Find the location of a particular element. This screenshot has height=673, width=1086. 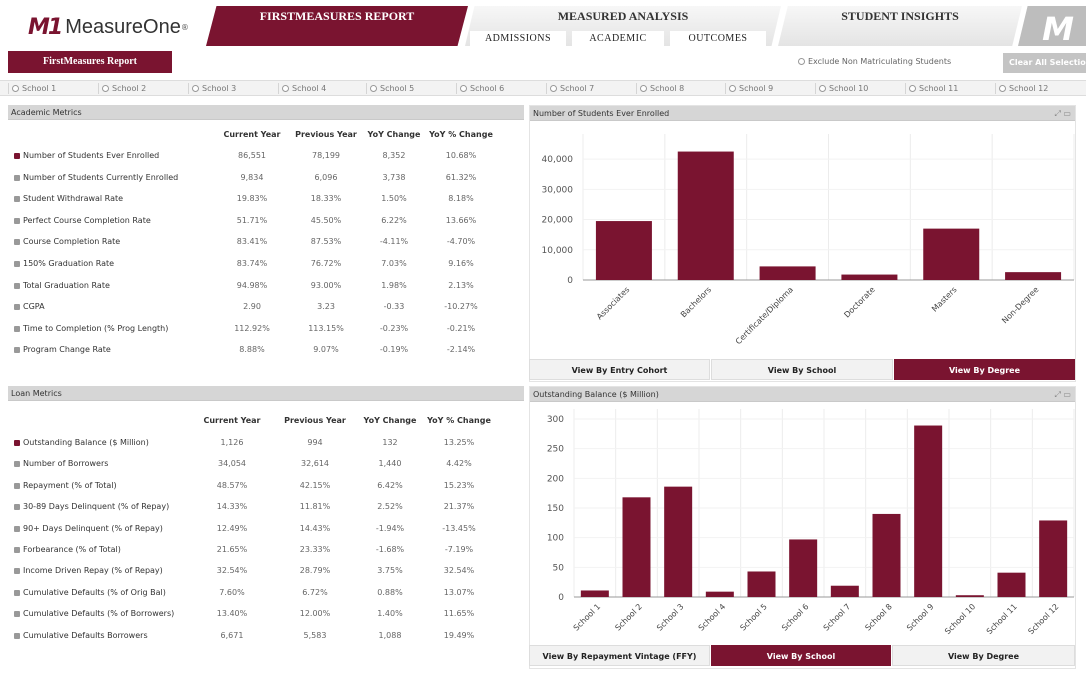

tab-student-insights: STUDENT INSIGHTS is located at coordinates (900, 26).